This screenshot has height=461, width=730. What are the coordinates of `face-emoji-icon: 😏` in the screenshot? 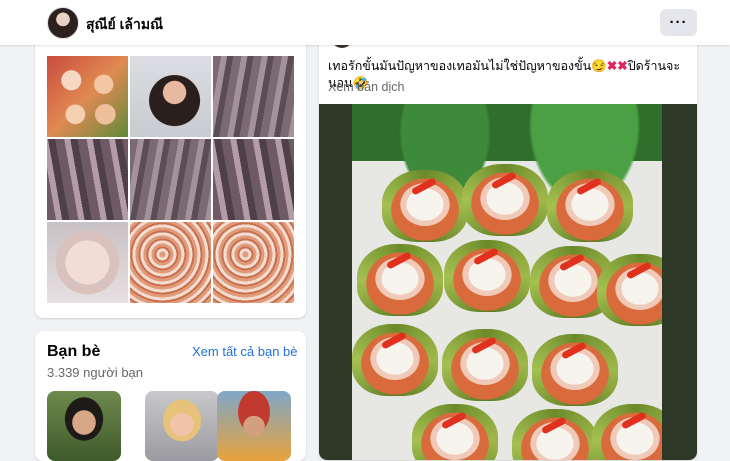 It's located at (599, 66).